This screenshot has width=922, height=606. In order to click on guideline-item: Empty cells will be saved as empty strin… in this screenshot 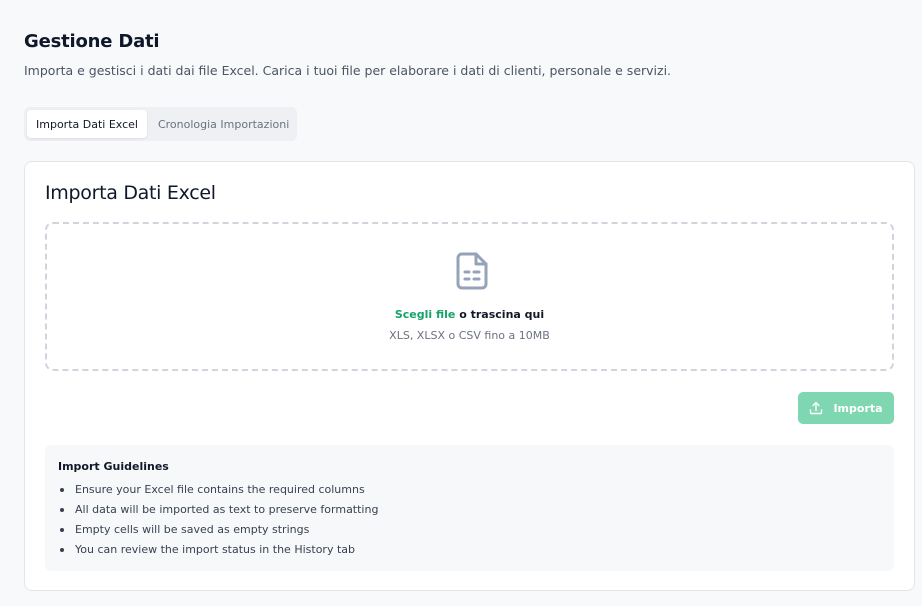, I will do `click(218, 533)`.